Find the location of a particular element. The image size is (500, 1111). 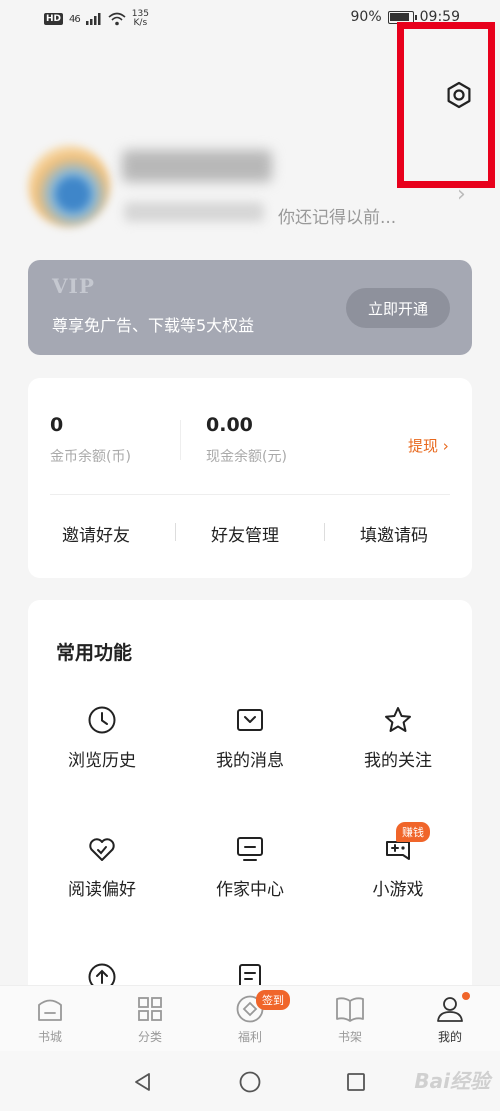

watermark: Bai经验 is located at coordinates (452, 1081).